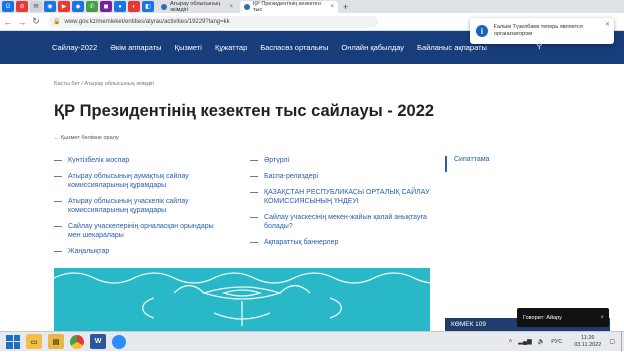  What do you see at coordinates (120, 6) in the screenshot?
I see `tab-favicon-icon: ●` at bounding box center [120, 6].